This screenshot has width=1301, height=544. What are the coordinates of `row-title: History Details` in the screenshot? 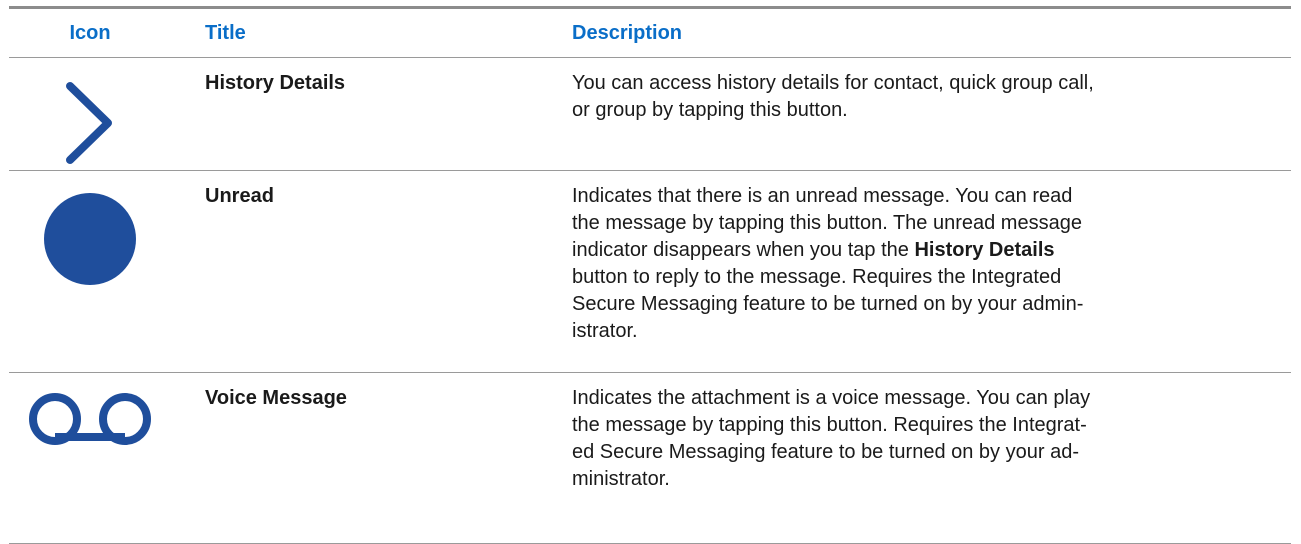 It's located at (275, 83).